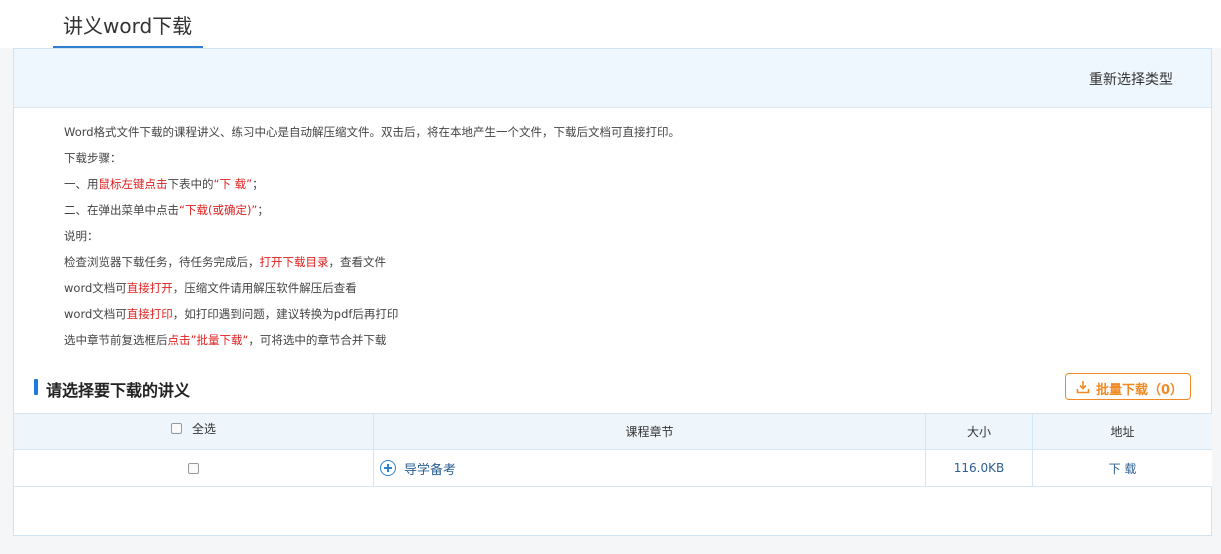 The width and height of the screenshot is (1221, 554). Describe the element at coordinates (176, 428) in the screenshot. I see `select-all-checkbox` at that location.